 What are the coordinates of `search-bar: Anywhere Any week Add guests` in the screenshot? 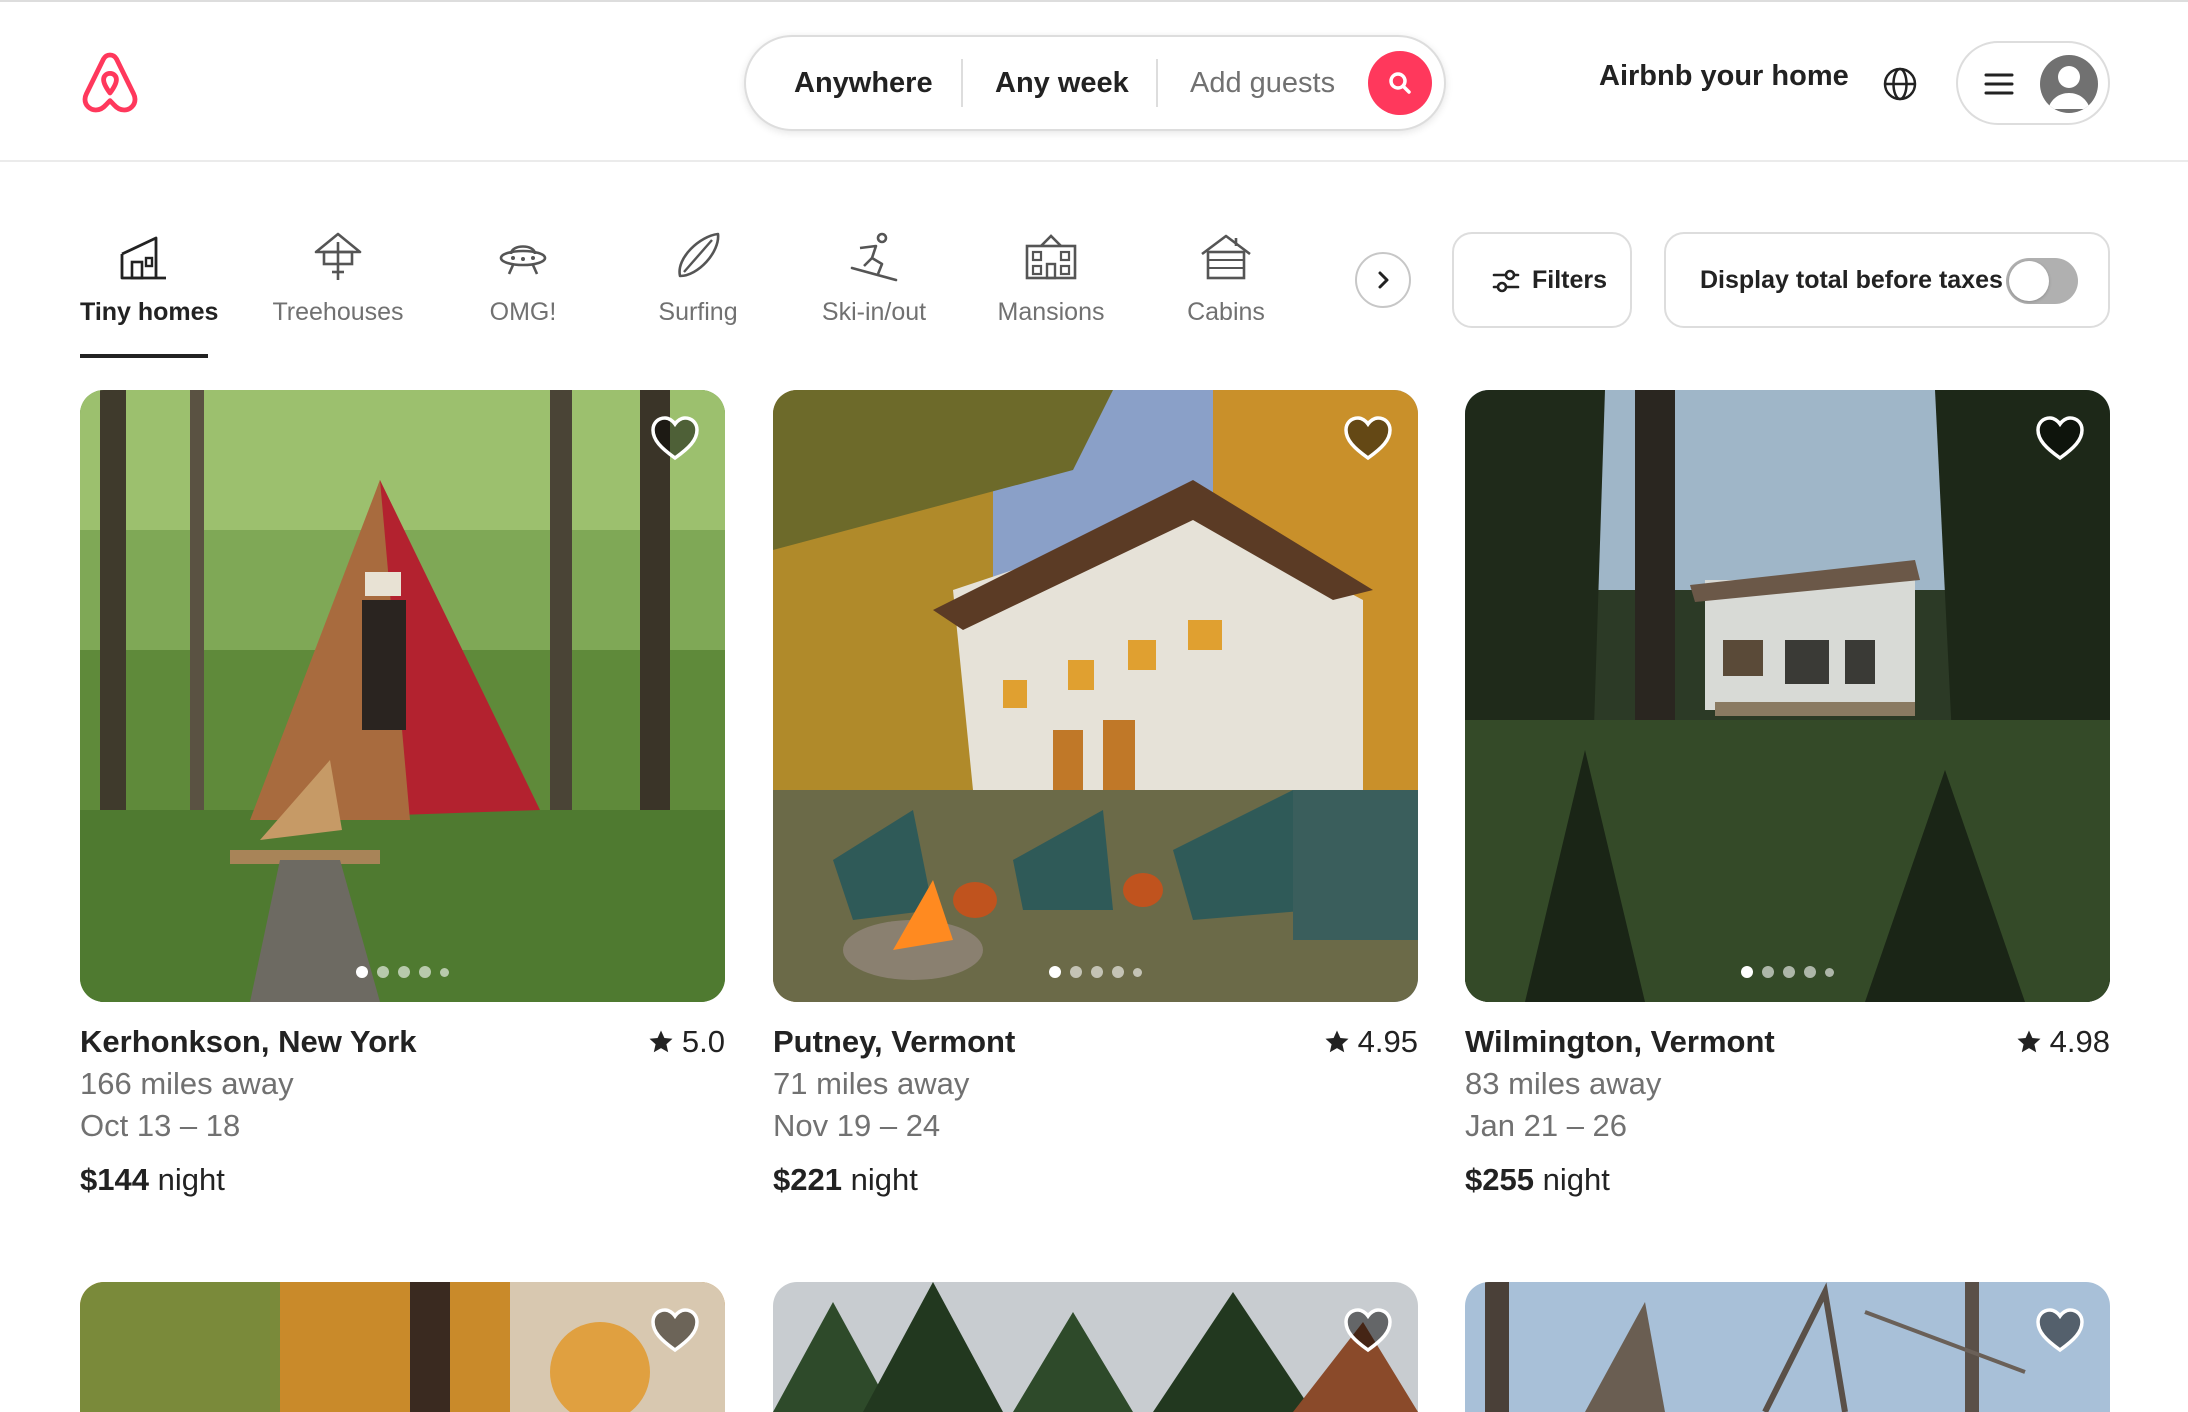 It's located at (1095, 83).